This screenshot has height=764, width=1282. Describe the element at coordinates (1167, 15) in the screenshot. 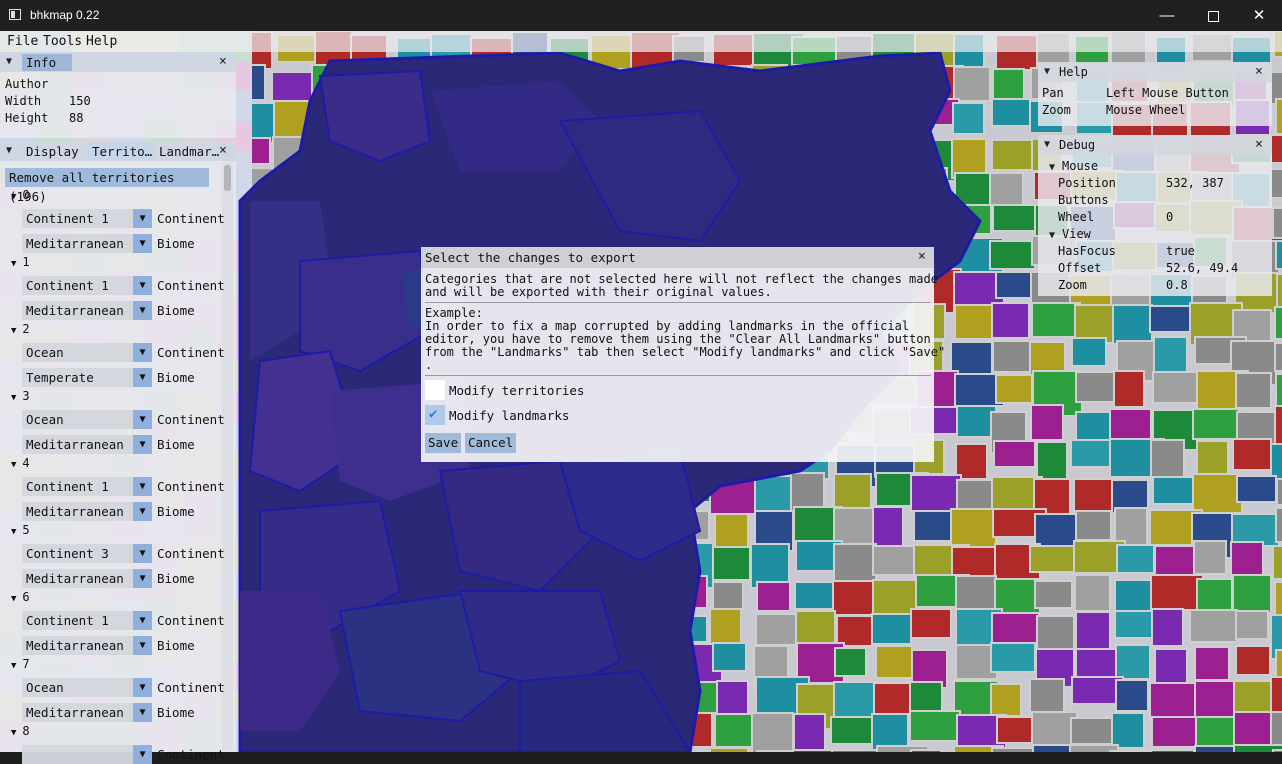

I see `minimize-button: —` at that location.